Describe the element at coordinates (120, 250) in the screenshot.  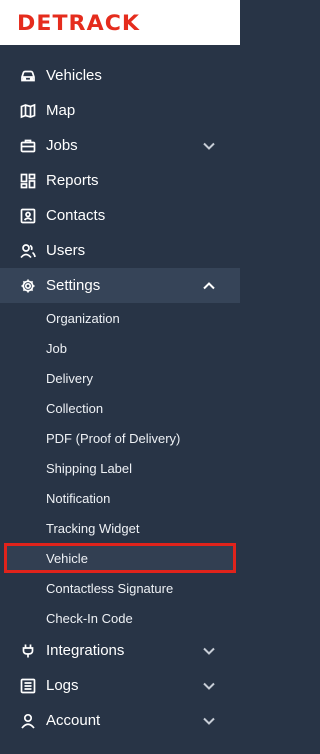
I see `sidebar-item-users: Users` at that location.